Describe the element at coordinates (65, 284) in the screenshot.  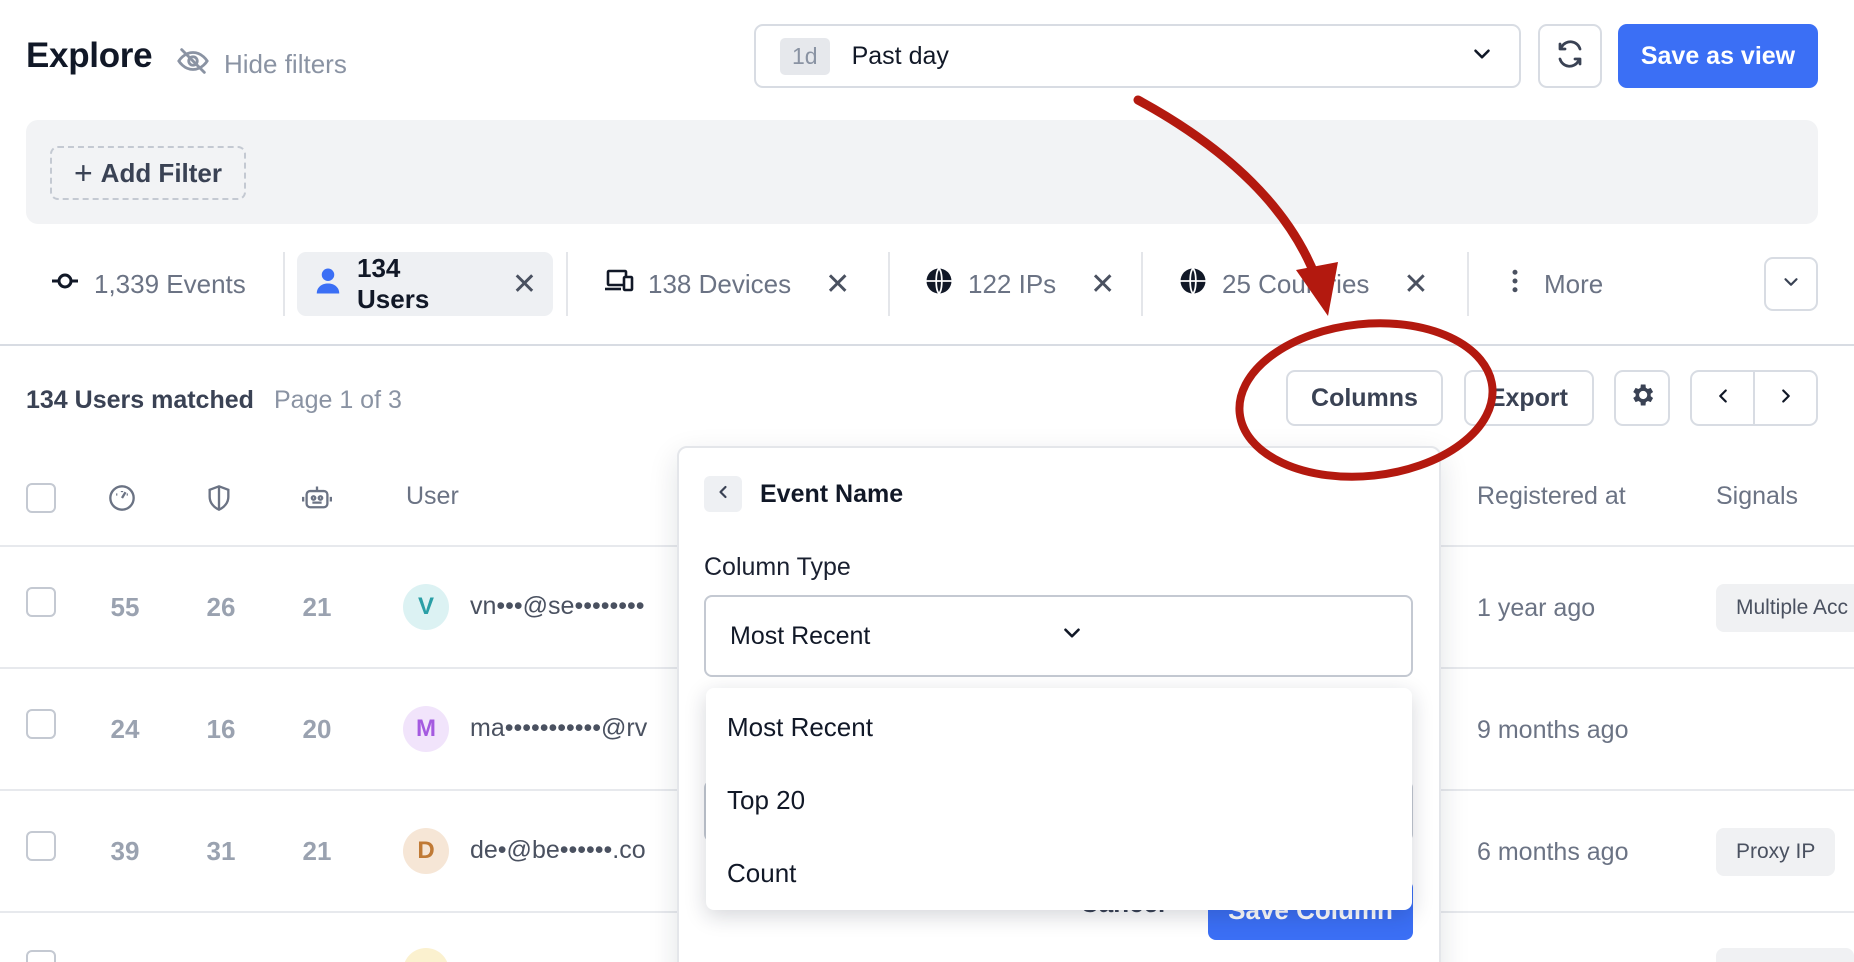
I see `events-icon` at that location.